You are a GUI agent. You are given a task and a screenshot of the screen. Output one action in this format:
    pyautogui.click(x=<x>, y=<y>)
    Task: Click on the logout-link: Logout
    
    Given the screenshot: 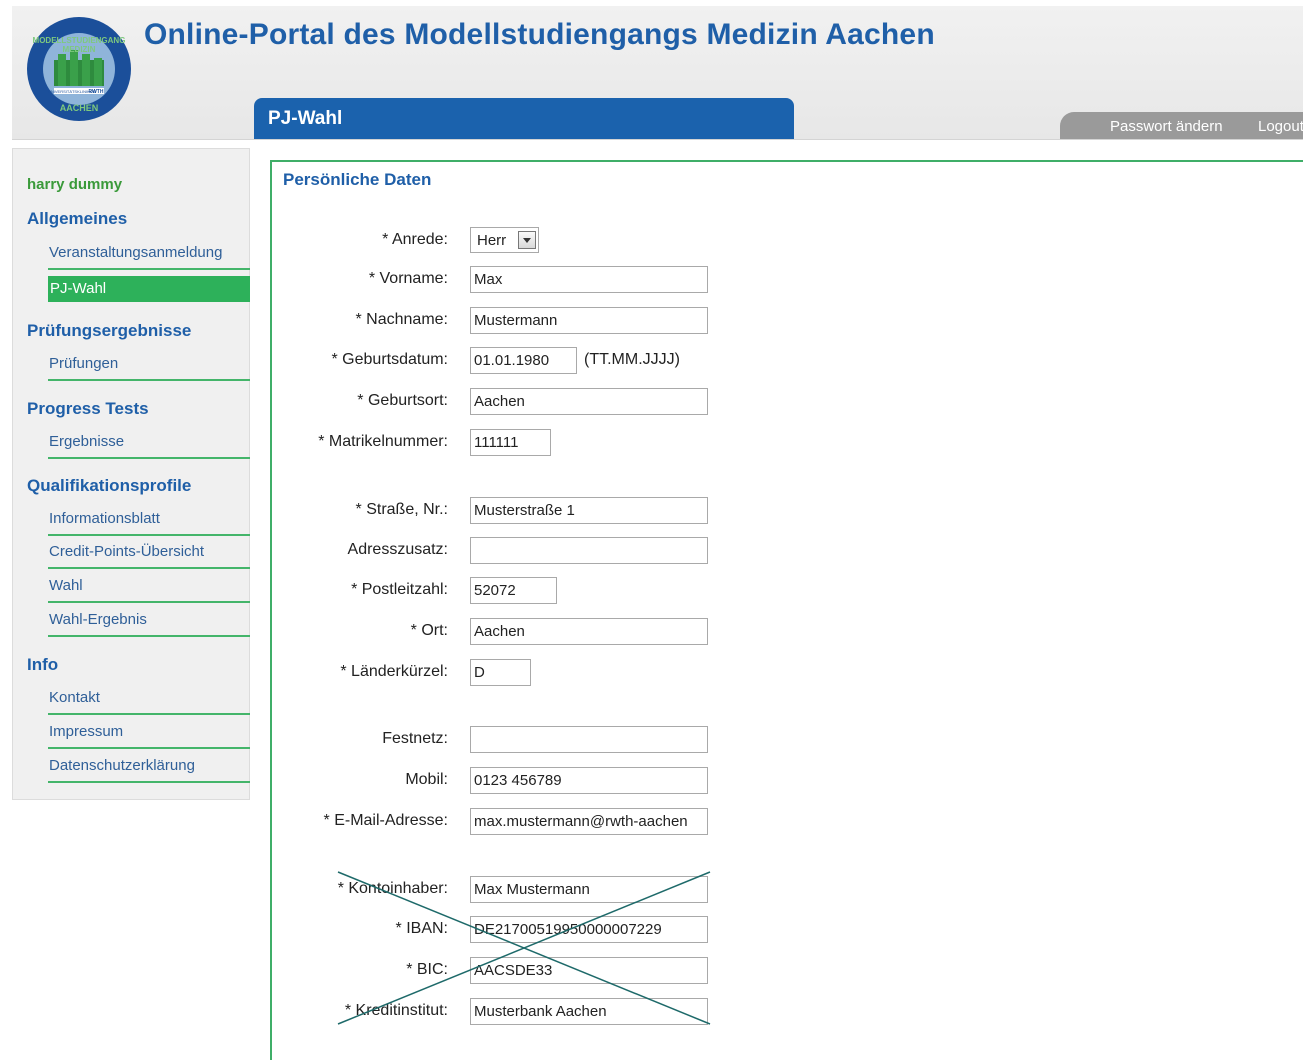 What is the action you would take?
    pyautogui.click(x=1280, y=126)
    